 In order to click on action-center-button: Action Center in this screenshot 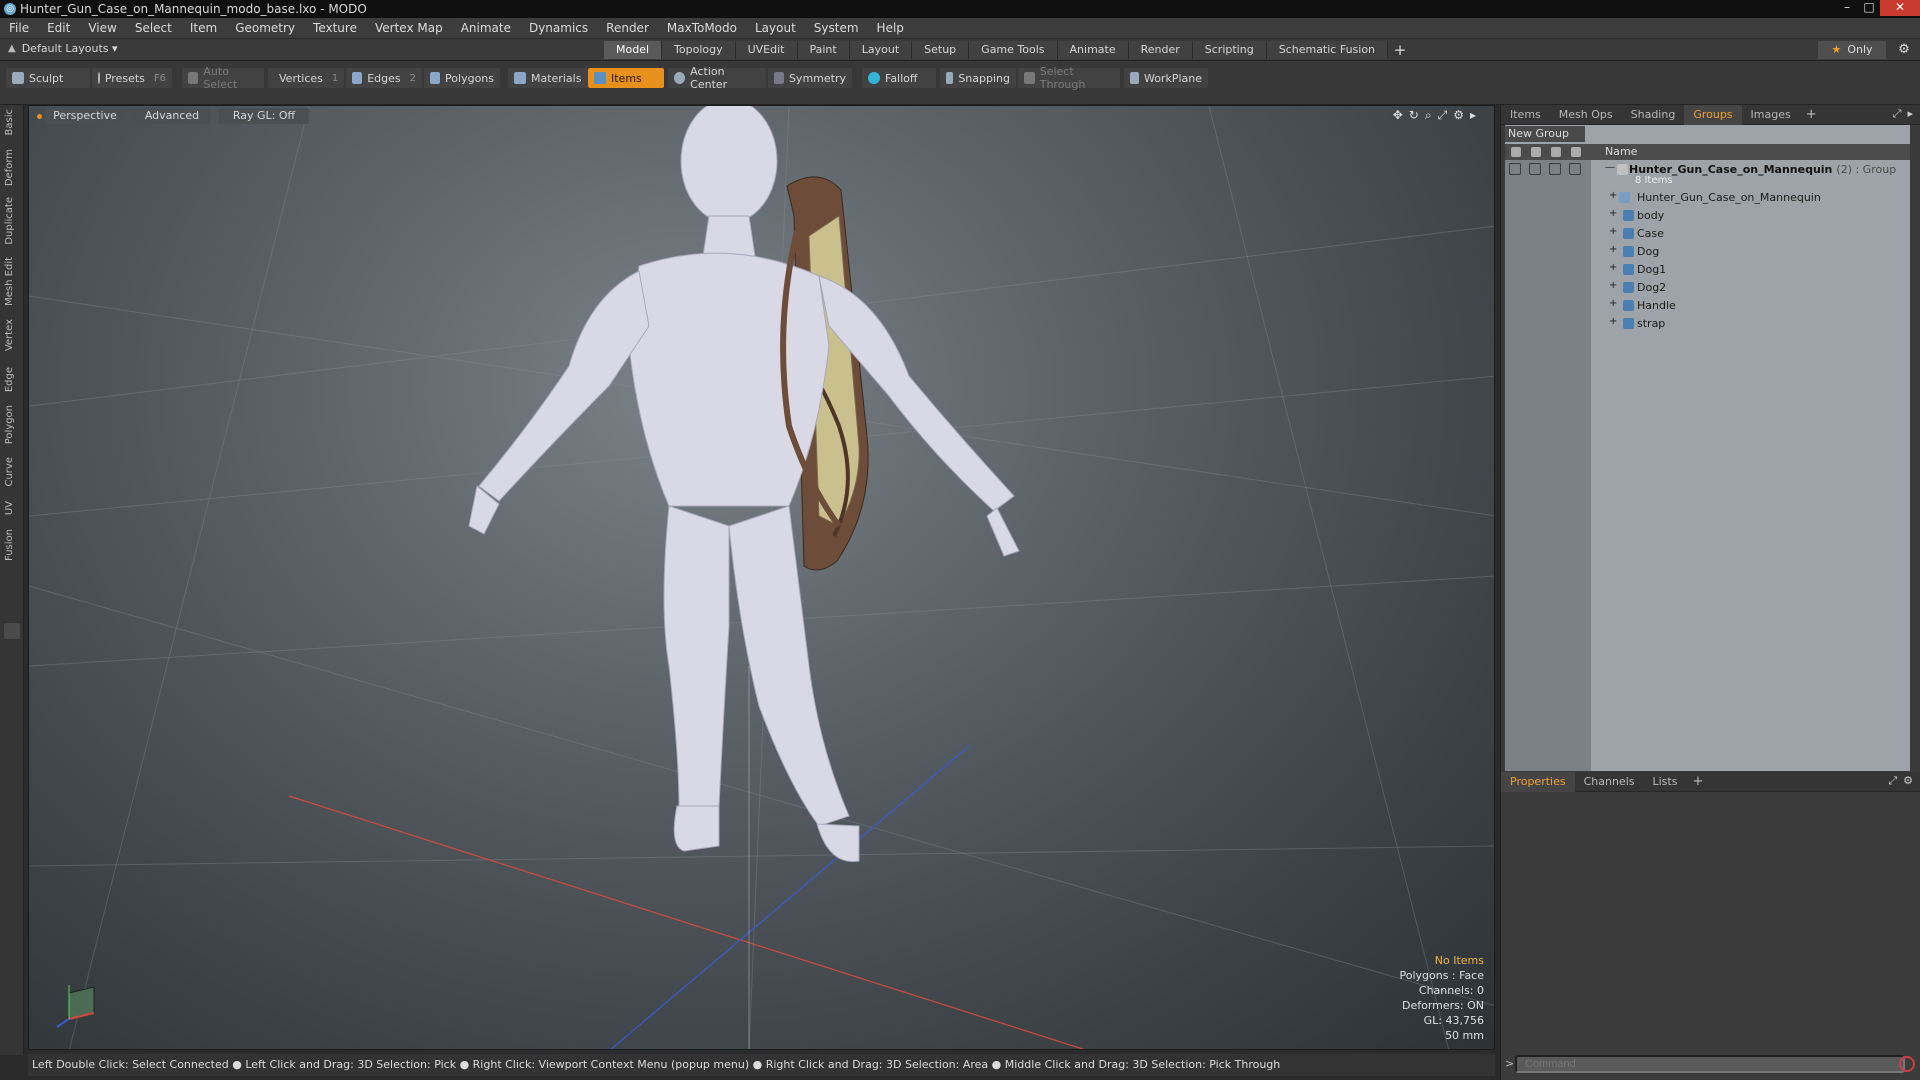, I will do `click(717, 78)`.